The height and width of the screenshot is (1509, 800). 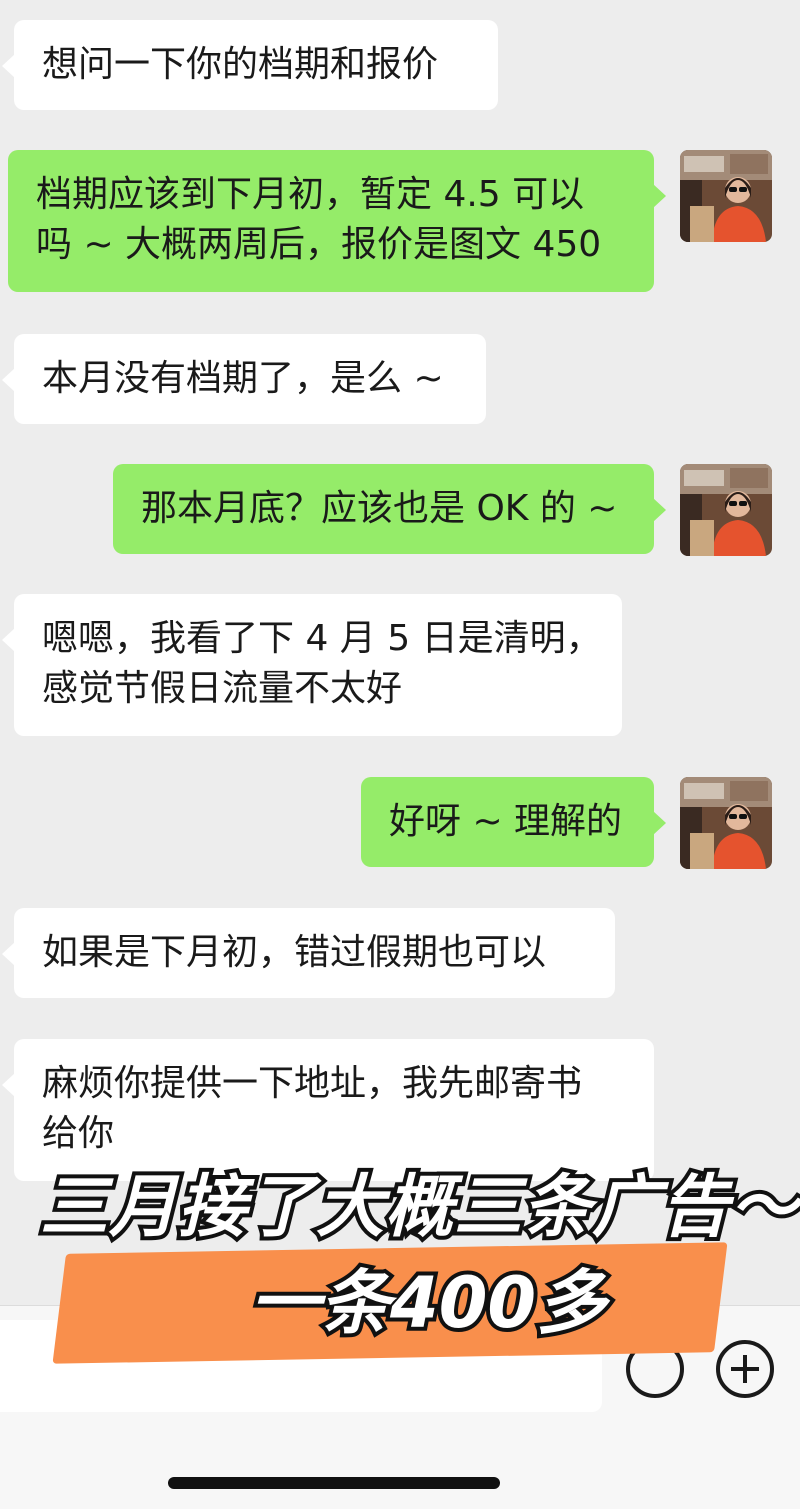 I want to click on message-line: 给你, so click(x=78, y=1133).